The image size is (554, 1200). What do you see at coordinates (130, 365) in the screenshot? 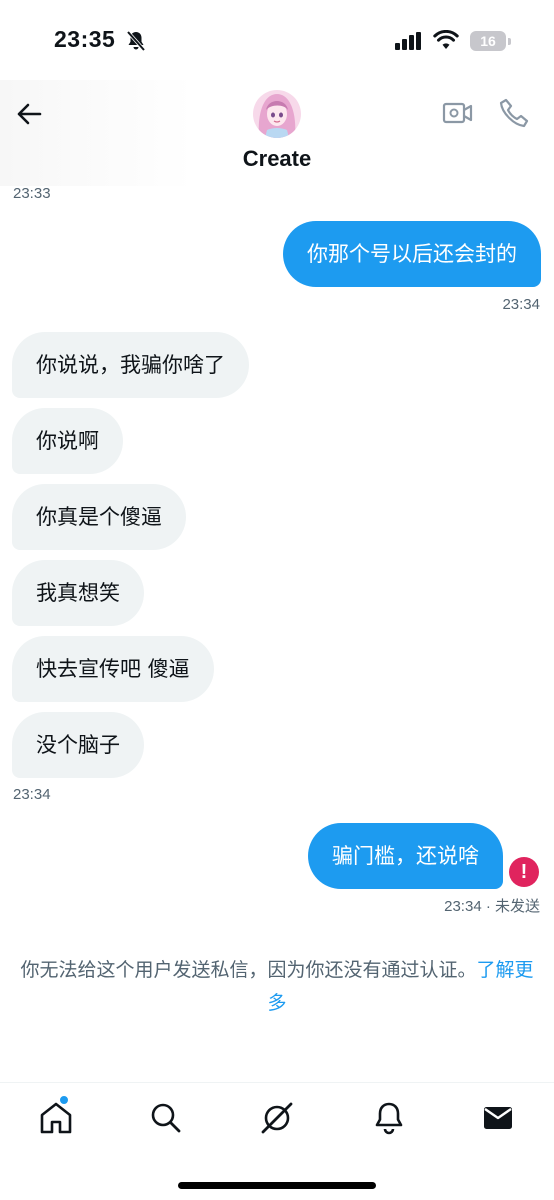
I see `incoming-message-bubble: 你说说，我骗你啥了` at bounding box center [130, 365].